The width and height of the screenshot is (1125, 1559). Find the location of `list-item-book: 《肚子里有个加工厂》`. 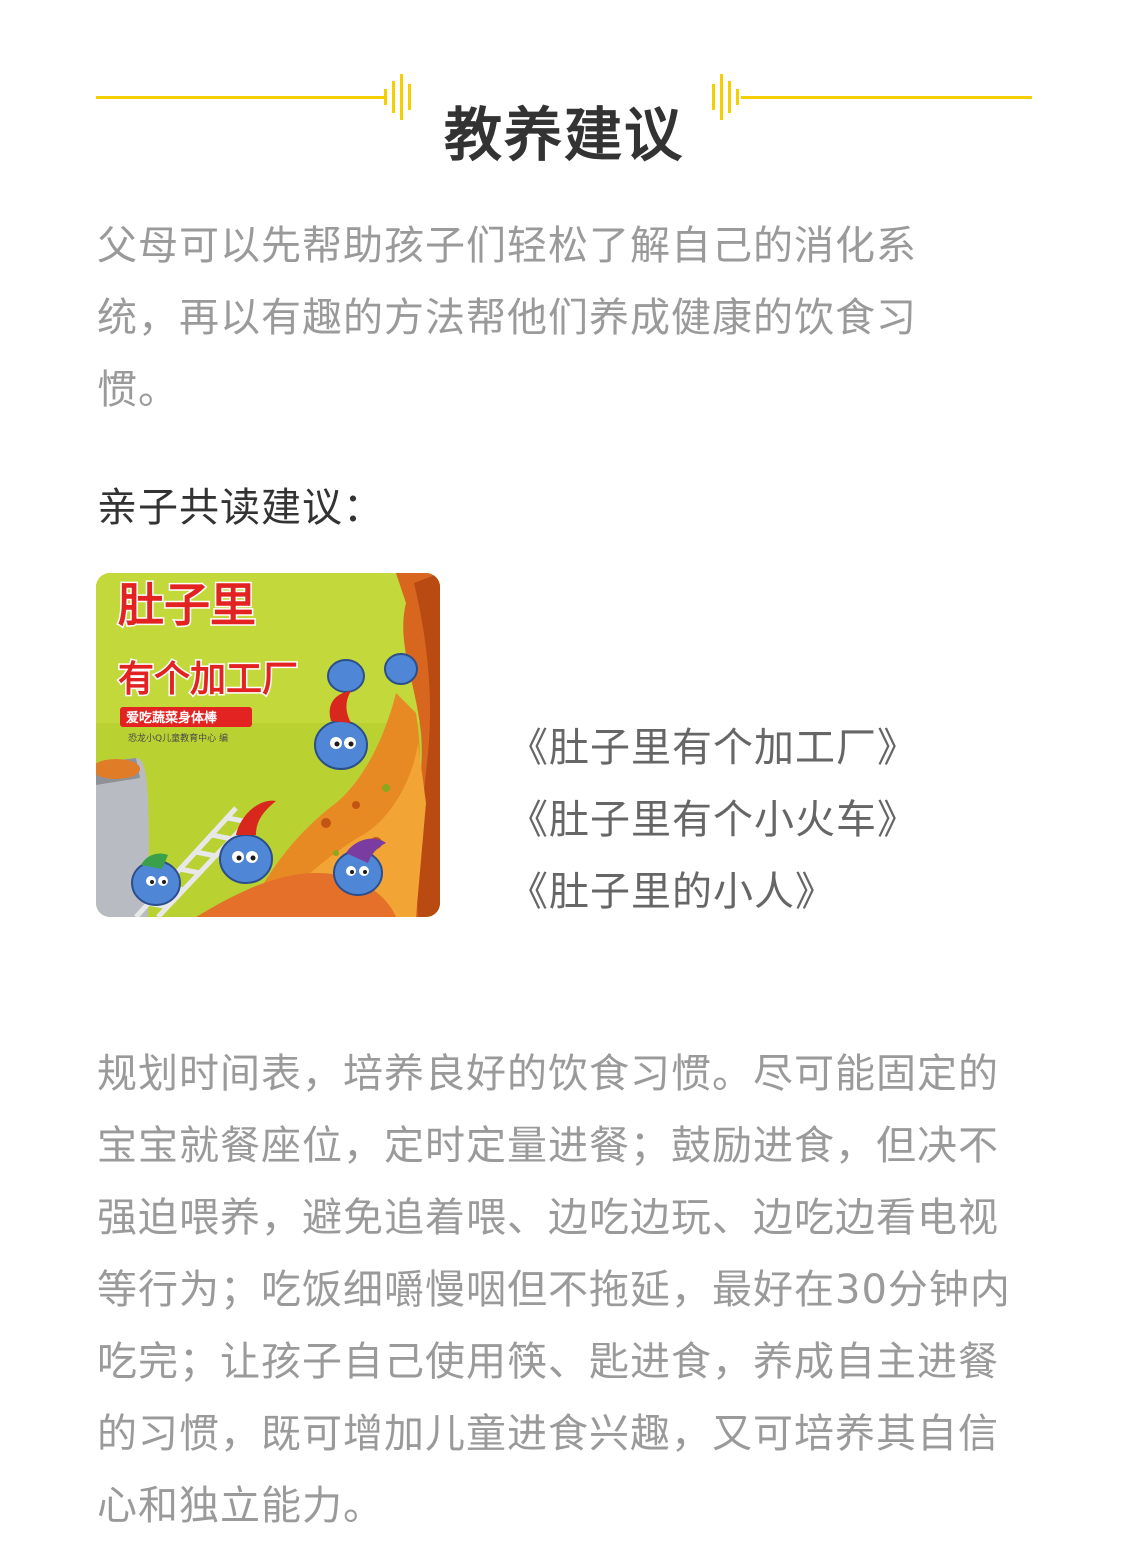

list-item-book: 《肚子里有个加工厂》 is located at coordinates (713, 748).